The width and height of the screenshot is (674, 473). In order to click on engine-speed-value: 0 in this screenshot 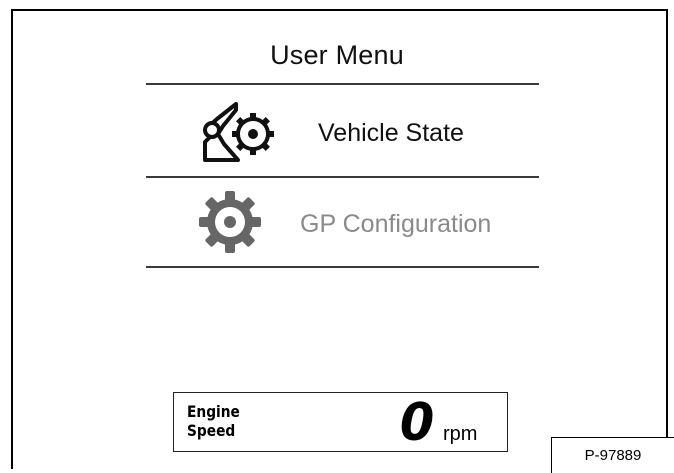, I will do `click(417, 423)`.